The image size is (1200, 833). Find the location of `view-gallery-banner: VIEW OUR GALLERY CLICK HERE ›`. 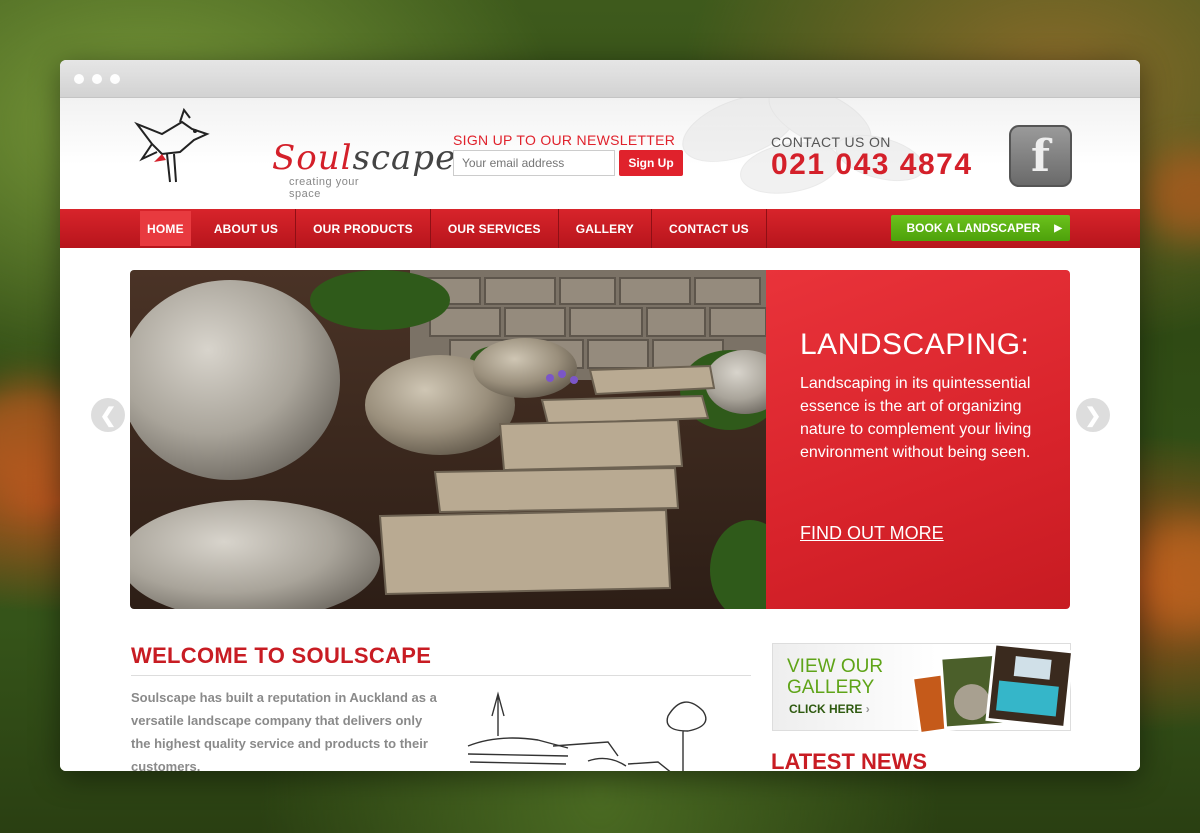

view-gallery-banner: VIEW OUR GALLERY CLICK HERE › is located at coordinates (922, 687).